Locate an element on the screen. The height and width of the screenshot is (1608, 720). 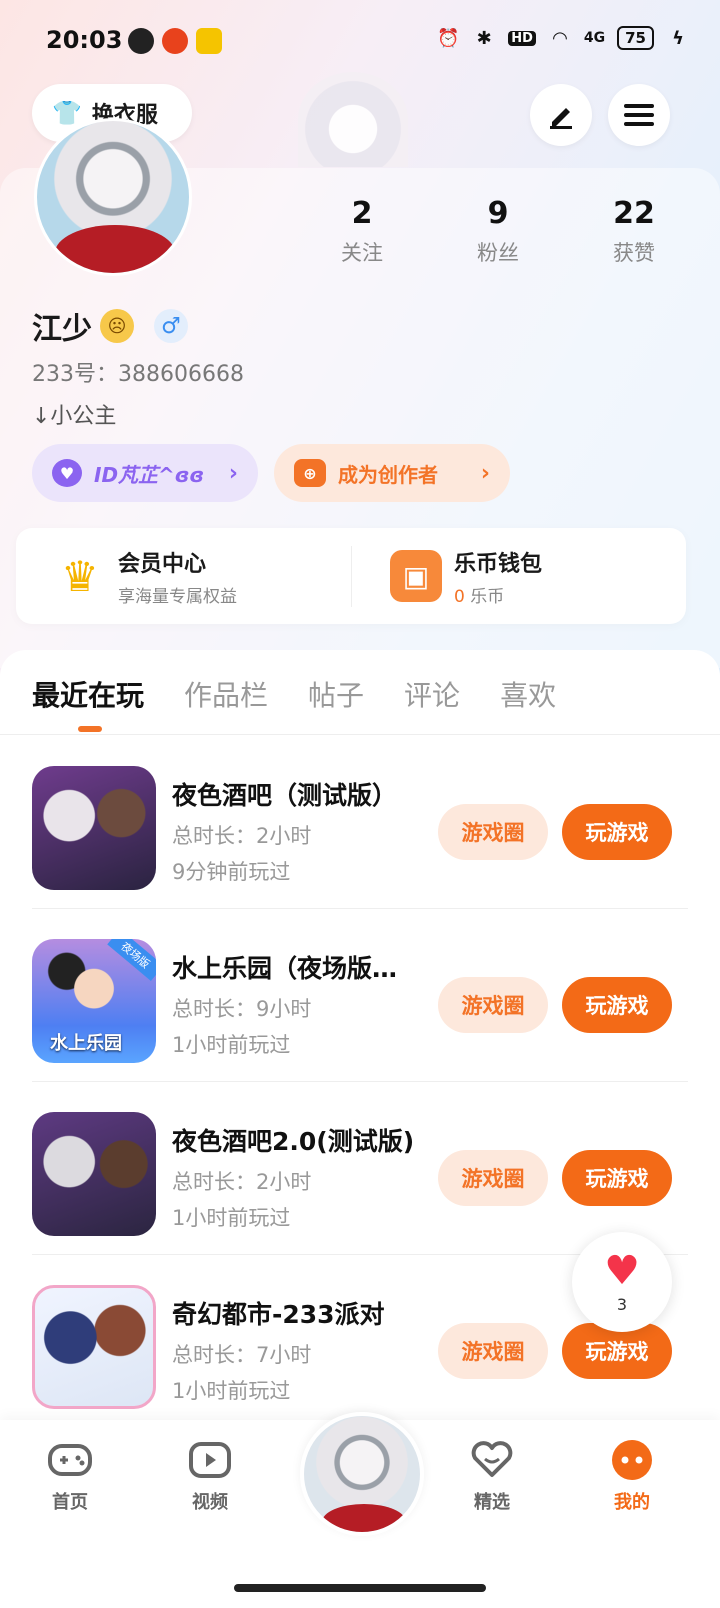
wifi-icon: ◠ is located at coordinates (559, 38).